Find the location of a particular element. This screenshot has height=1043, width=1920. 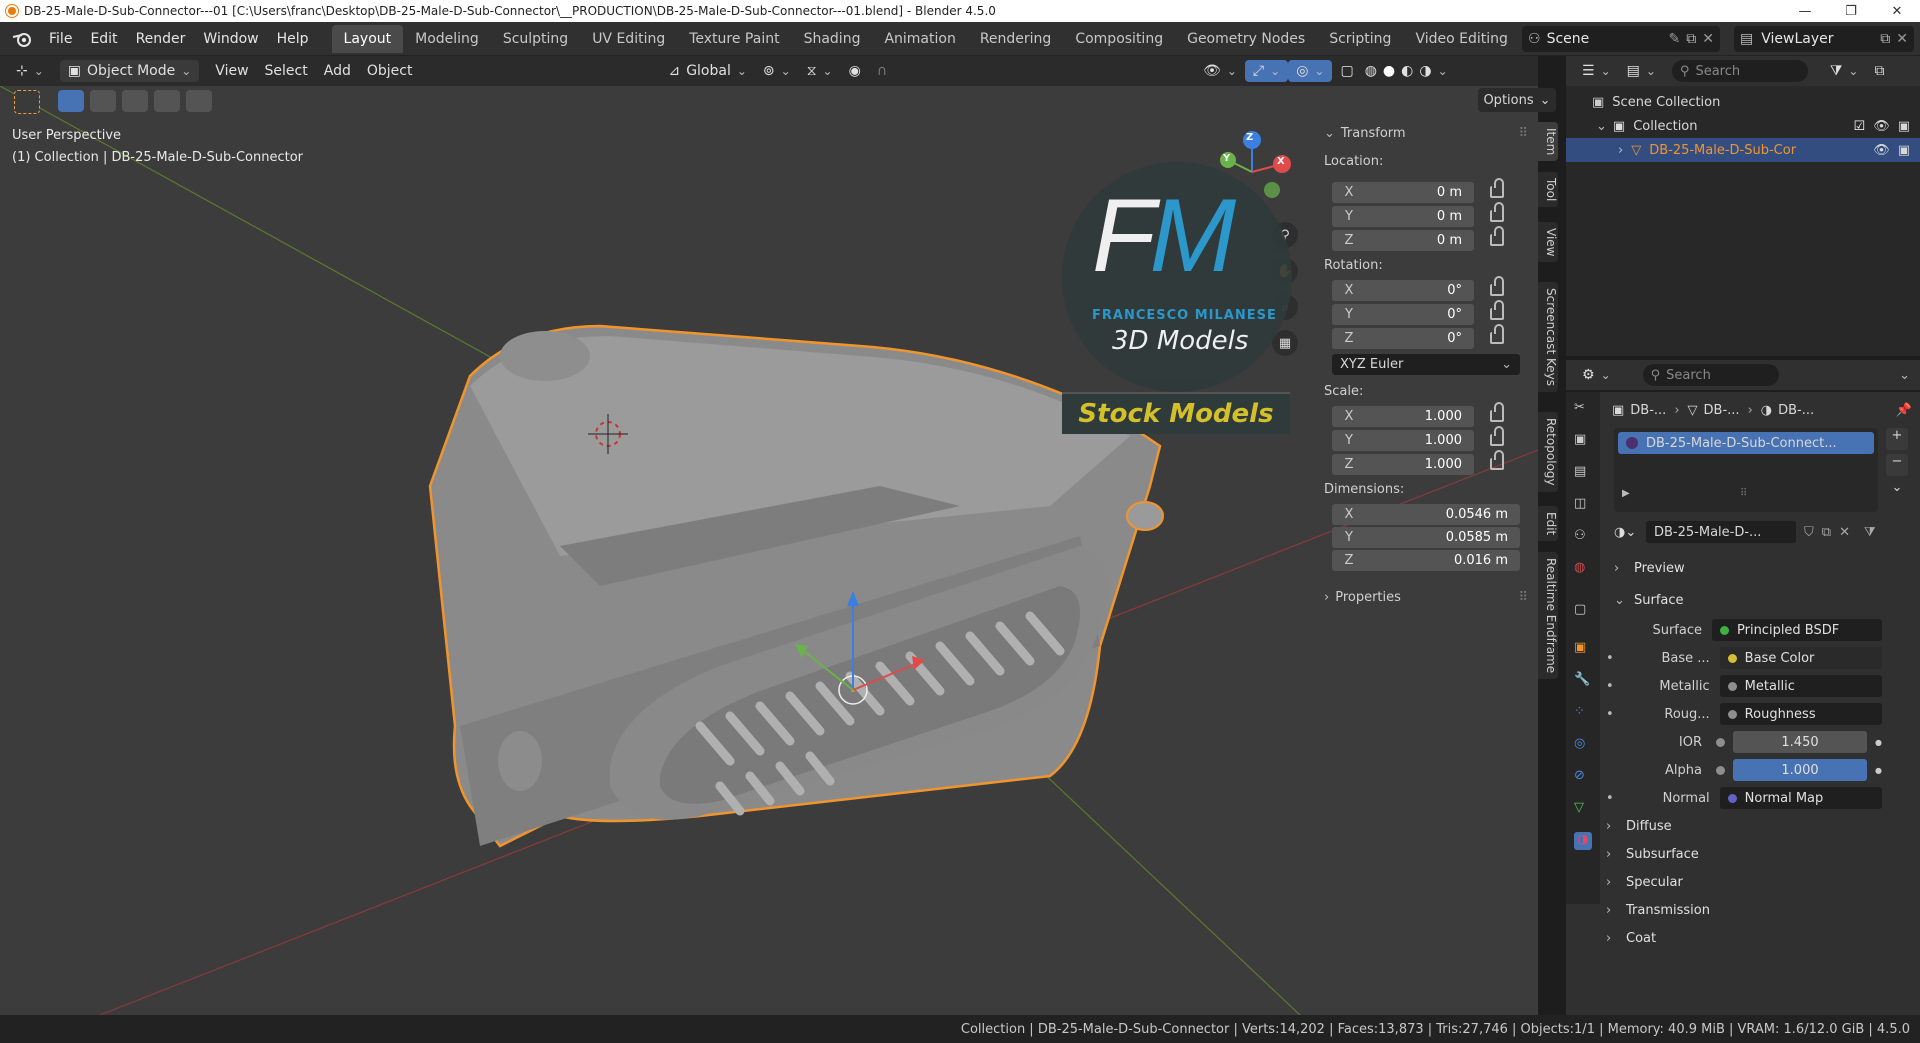

tab-tool: Tool is located at coordinates (1548, 190).